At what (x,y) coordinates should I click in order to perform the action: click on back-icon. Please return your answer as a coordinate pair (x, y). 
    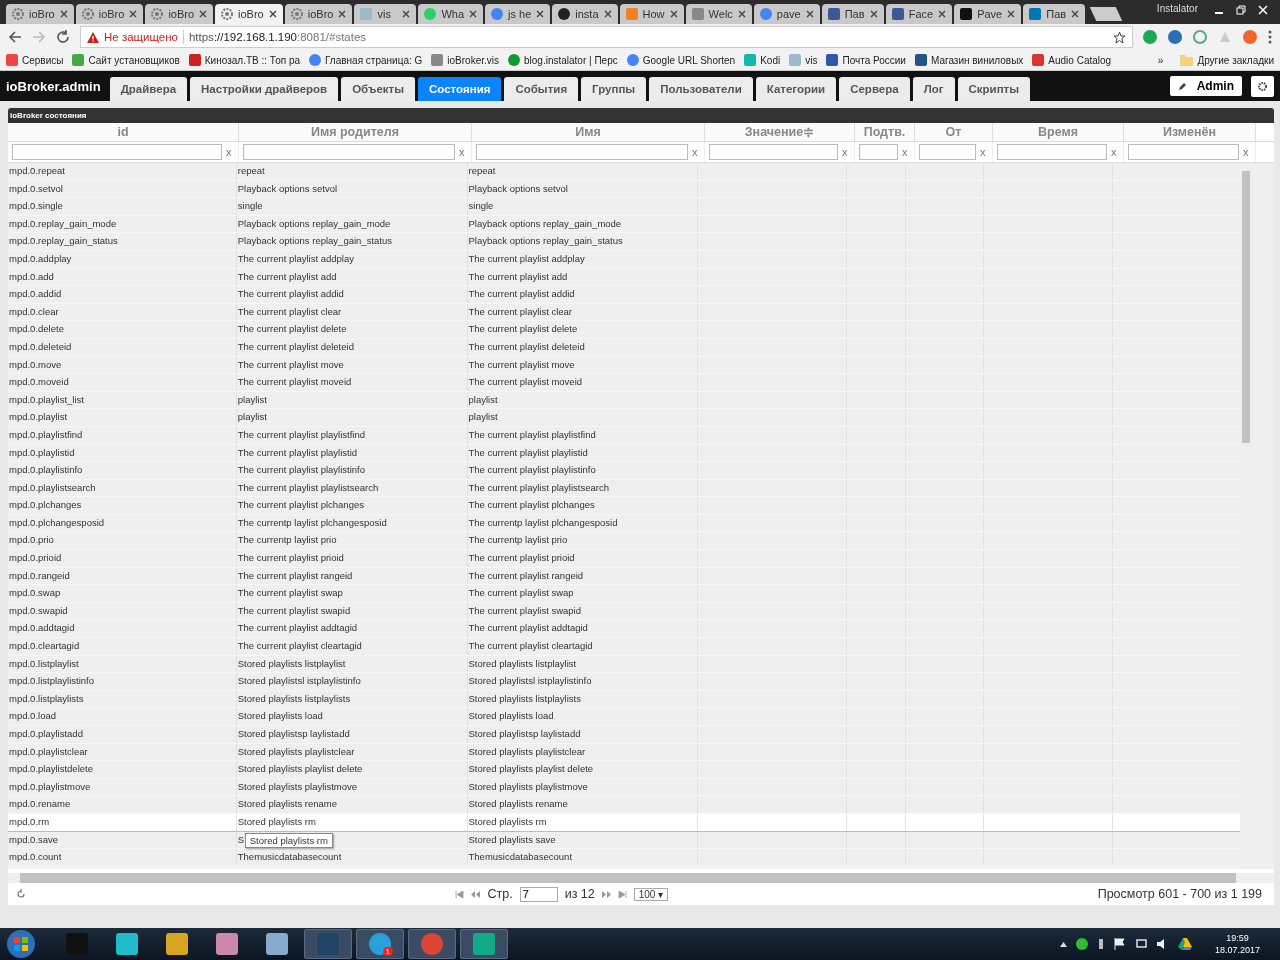
    Looking at the image, I should click on (15, 37).